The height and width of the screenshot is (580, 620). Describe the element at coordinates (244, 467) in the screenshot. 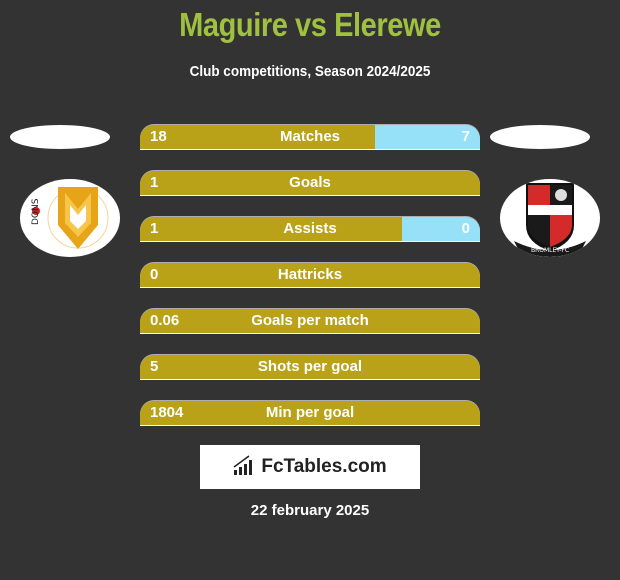

I see `bar-chart-icon` at that location.